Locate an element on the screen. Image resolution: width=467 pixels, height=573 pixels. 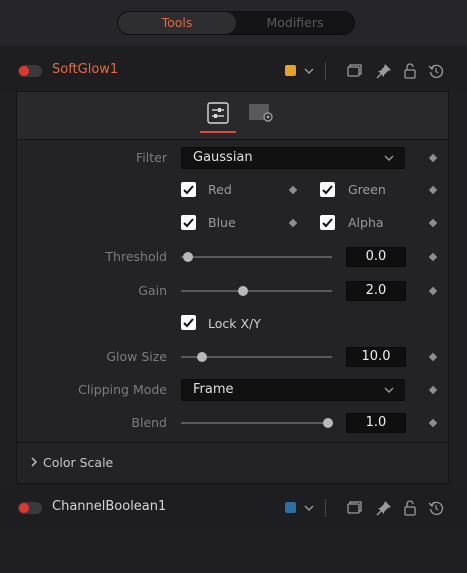
red-label: Red is located at coordinates (220, 189).